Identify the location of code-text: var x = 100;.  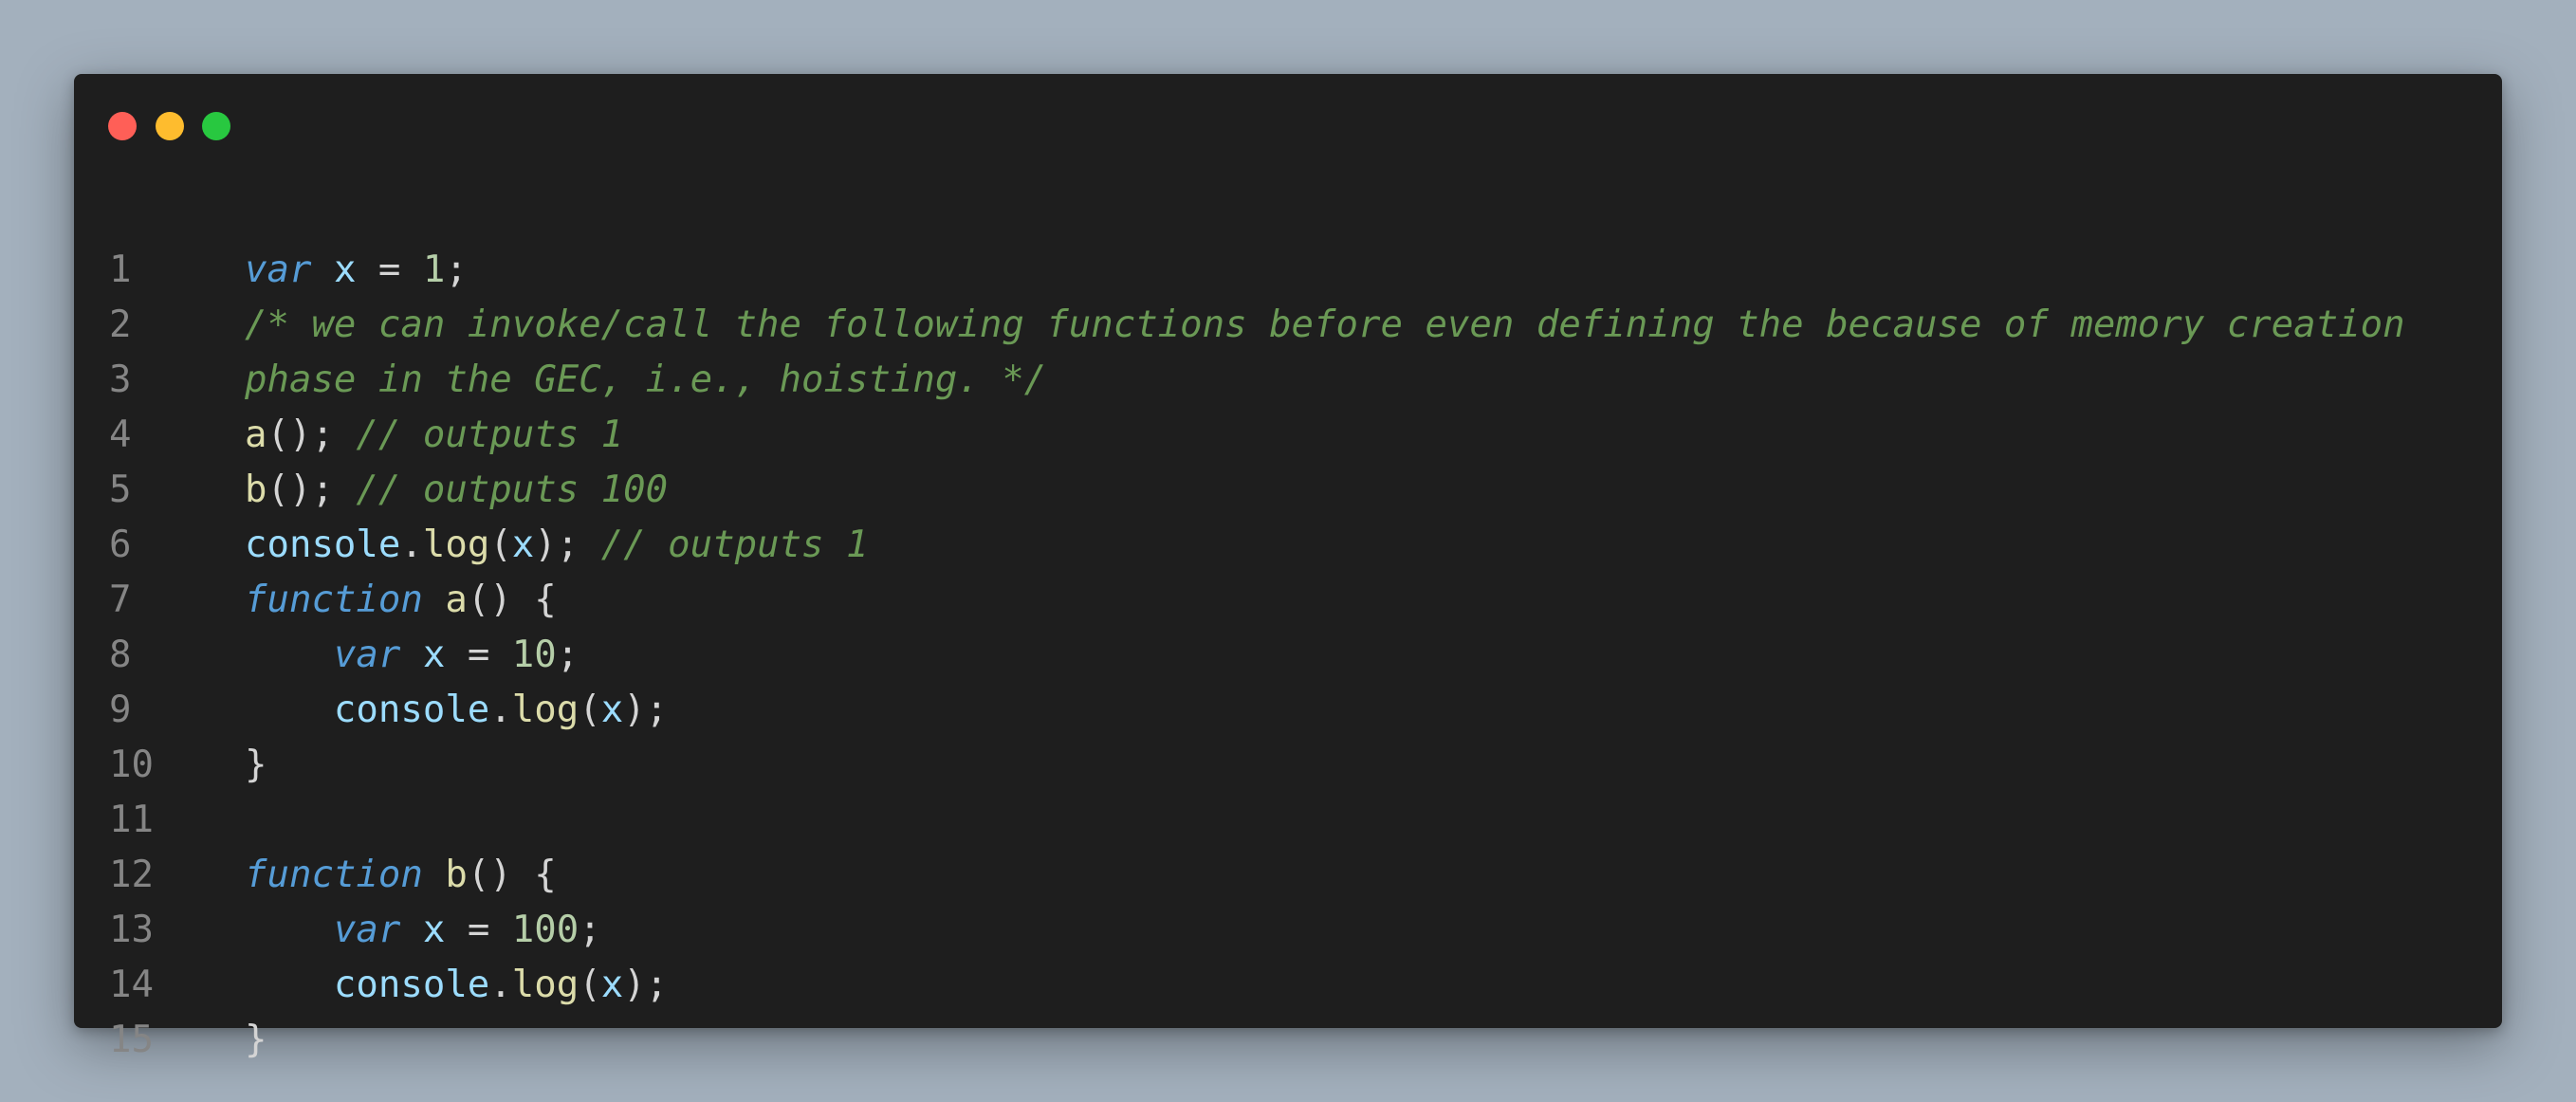
(423, 931).